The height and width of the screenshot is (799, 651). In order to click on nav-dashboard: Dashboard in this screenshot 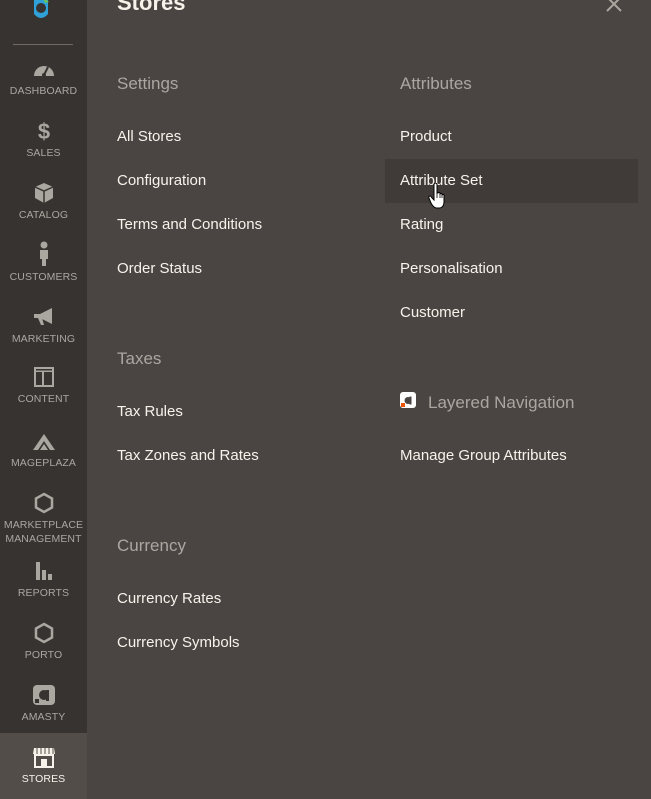, I will do `click(43, 84)`.